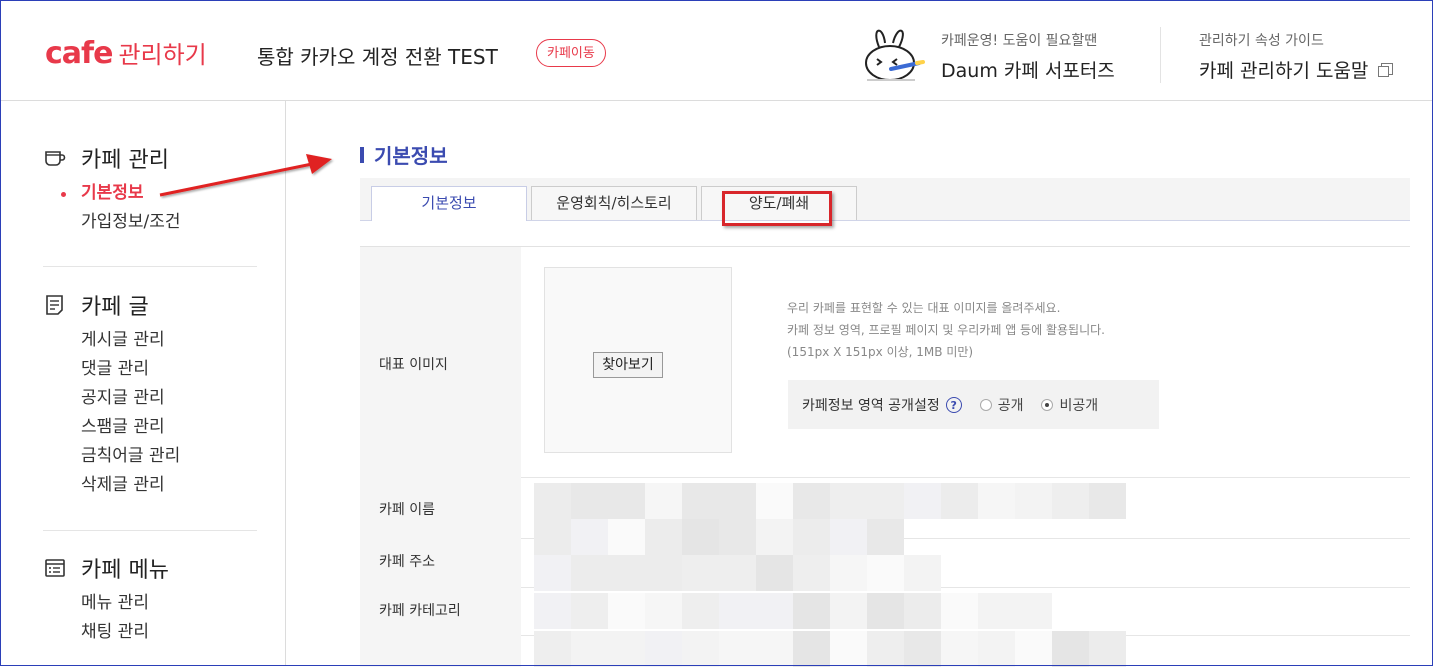 The image size is (1435, 668). What do you see at coordinates (407, 510) in the screenshot?
I see `cafe-name-label: 카페 이름` at bounding box center [407, 510].